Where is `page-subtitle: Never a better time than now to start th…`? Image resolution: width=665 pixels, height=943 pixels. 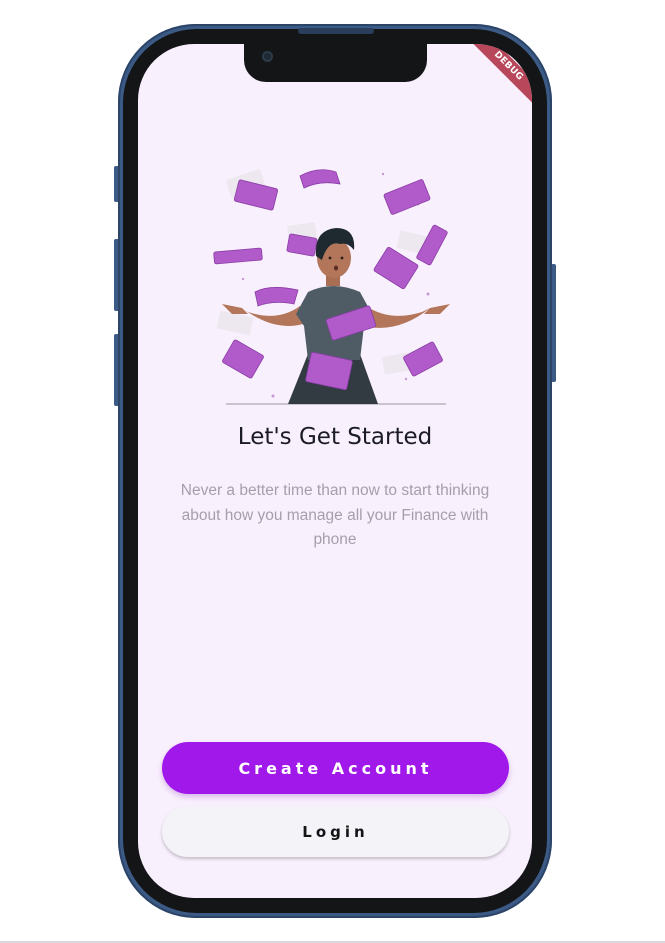
page-subtitle: Never a better time than now to start th… is located at coordinates (335, 515).